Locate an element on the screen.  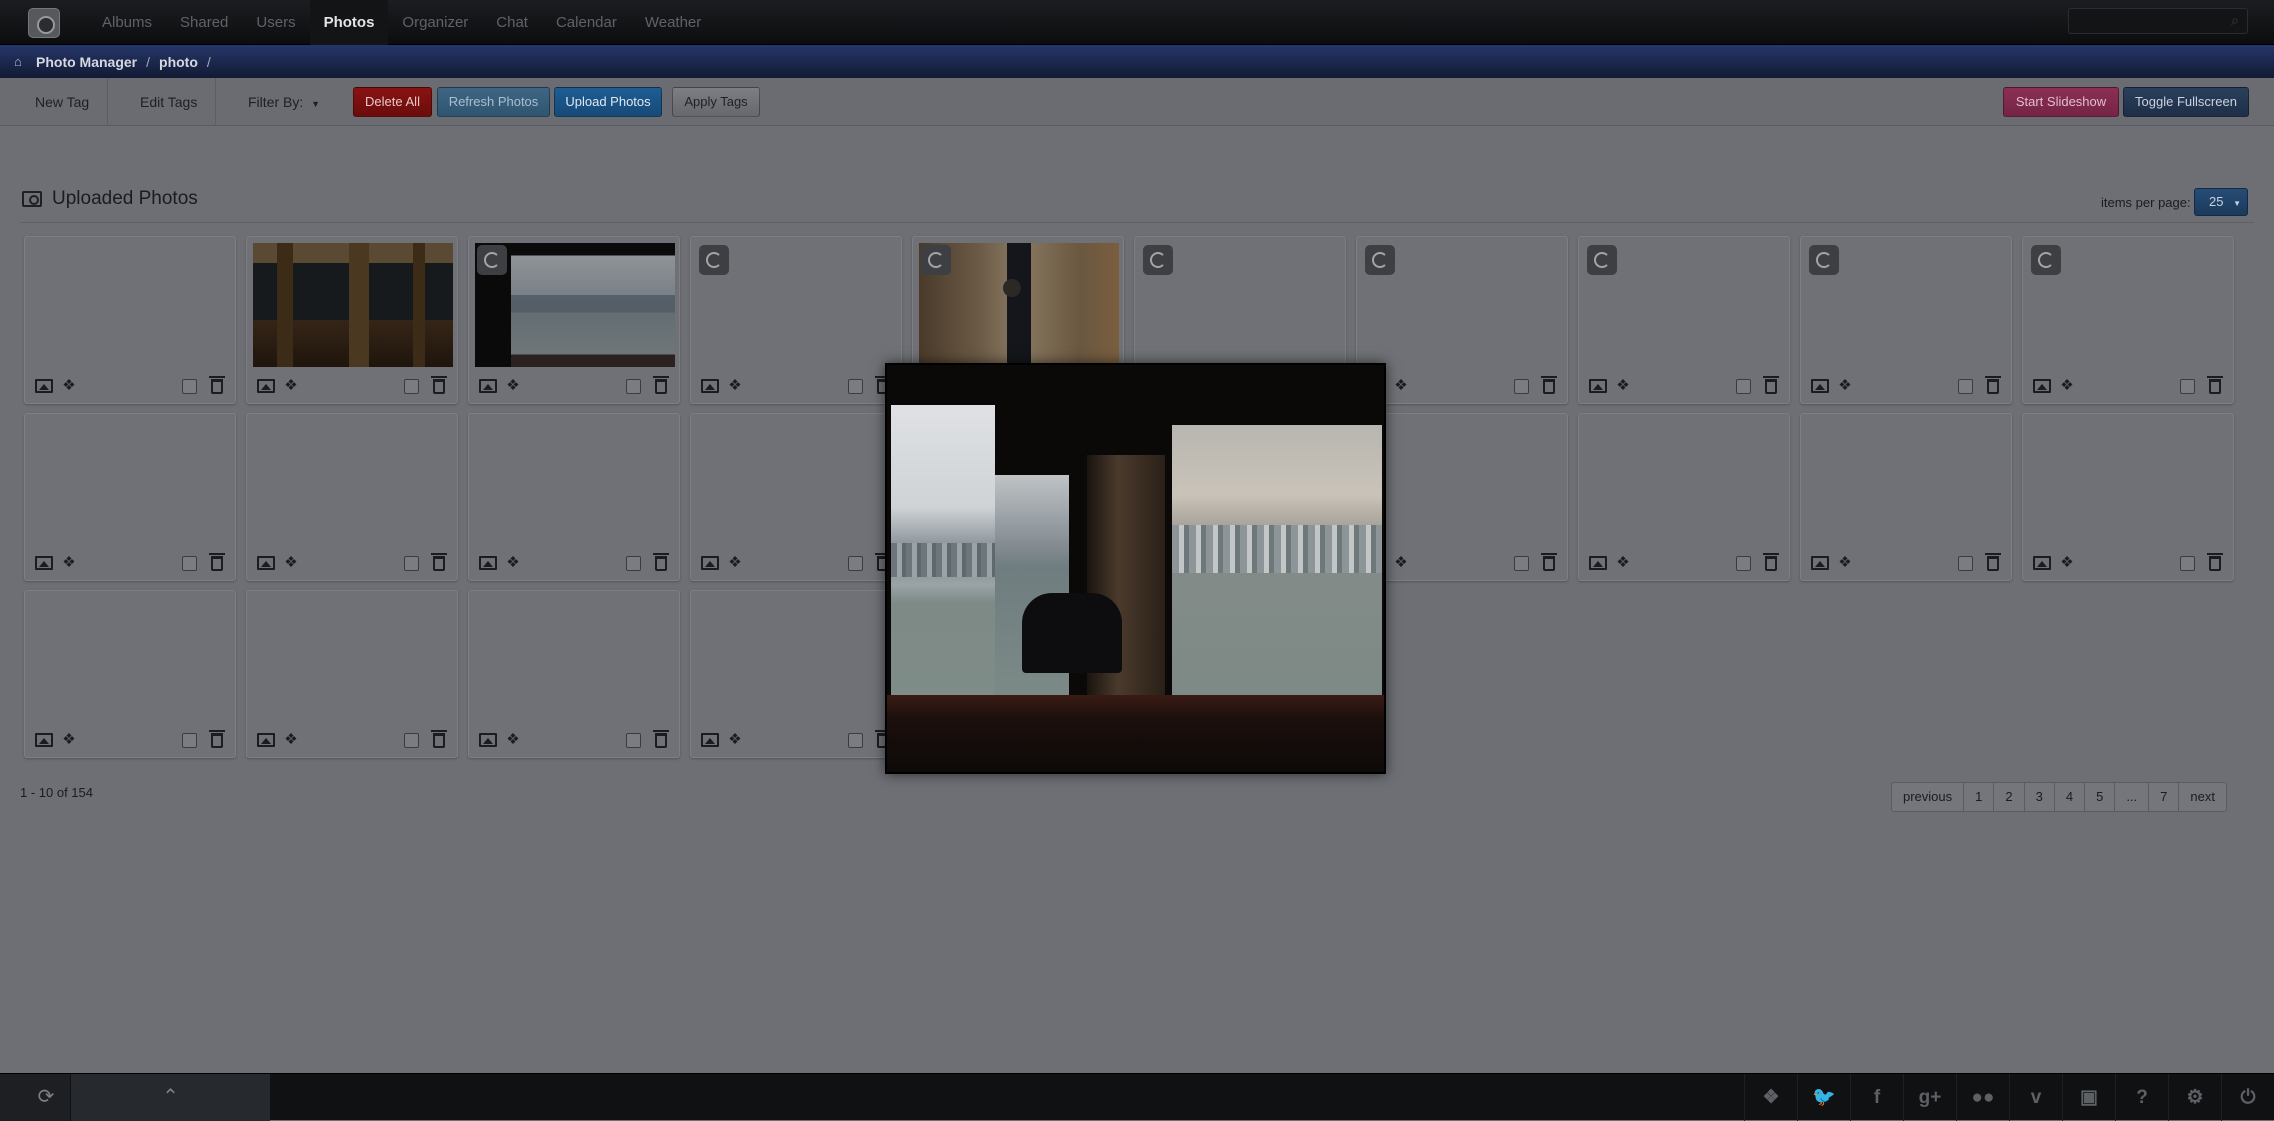
items-per-page-dropdown: 25 ▼ is located at coordinates (2221, 202).